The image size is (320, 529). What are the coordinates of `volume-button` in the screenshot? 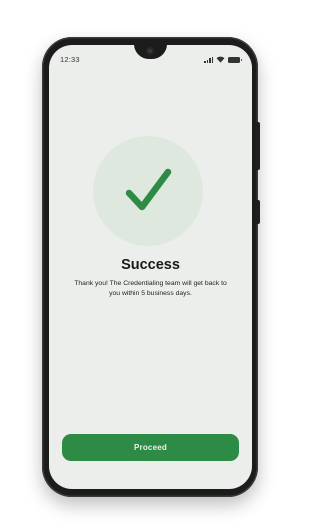 It's located at (258, 212).